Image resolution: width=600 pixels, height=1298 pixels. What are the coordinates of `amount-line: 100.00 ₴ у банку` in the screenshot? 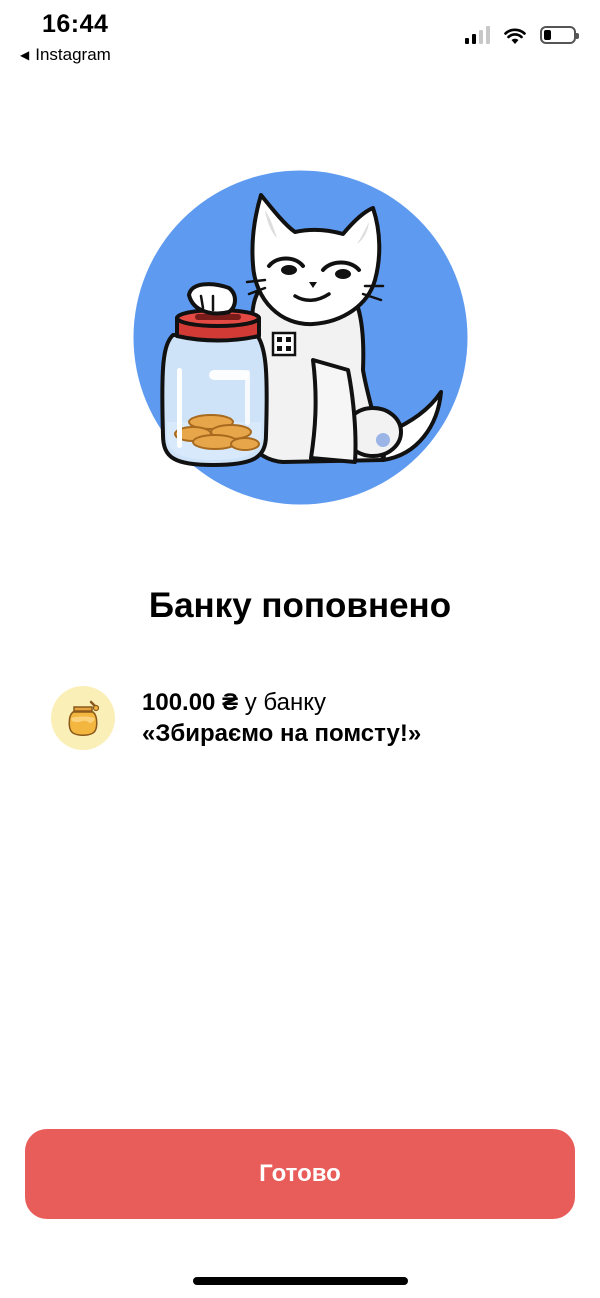 It's located at (281, 702).